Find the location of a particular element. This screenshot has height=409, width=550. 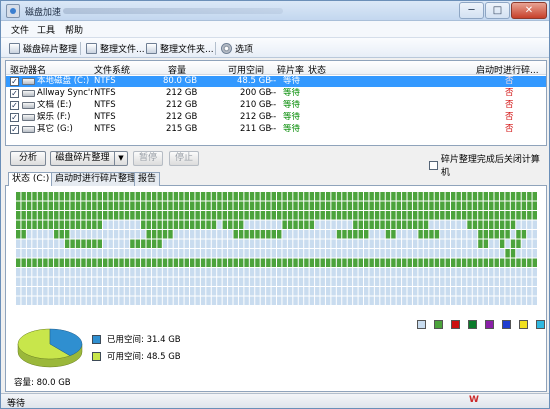

col-header-status: 状态 is located at coordinates (317, 69).